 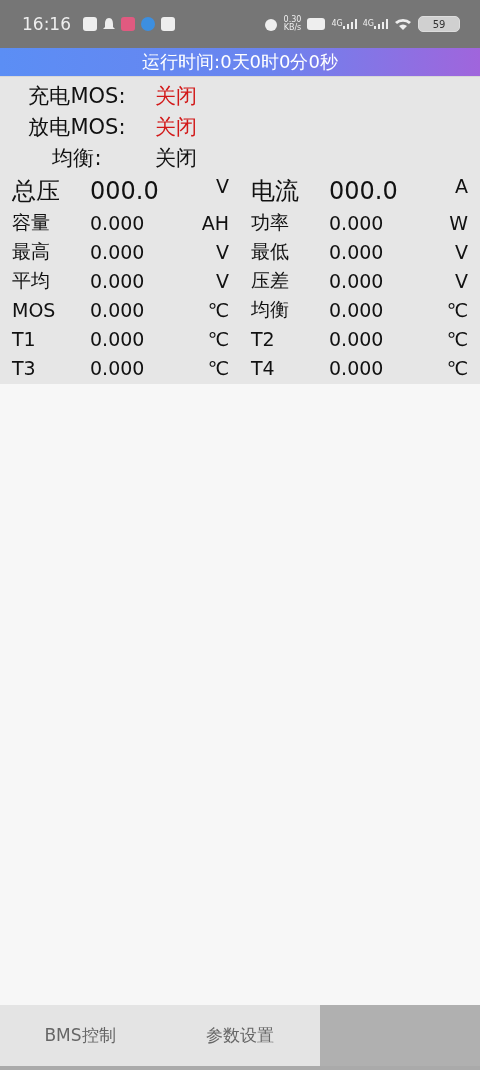 I want to click on reading-label: 功率, so click(x=270, y=222).